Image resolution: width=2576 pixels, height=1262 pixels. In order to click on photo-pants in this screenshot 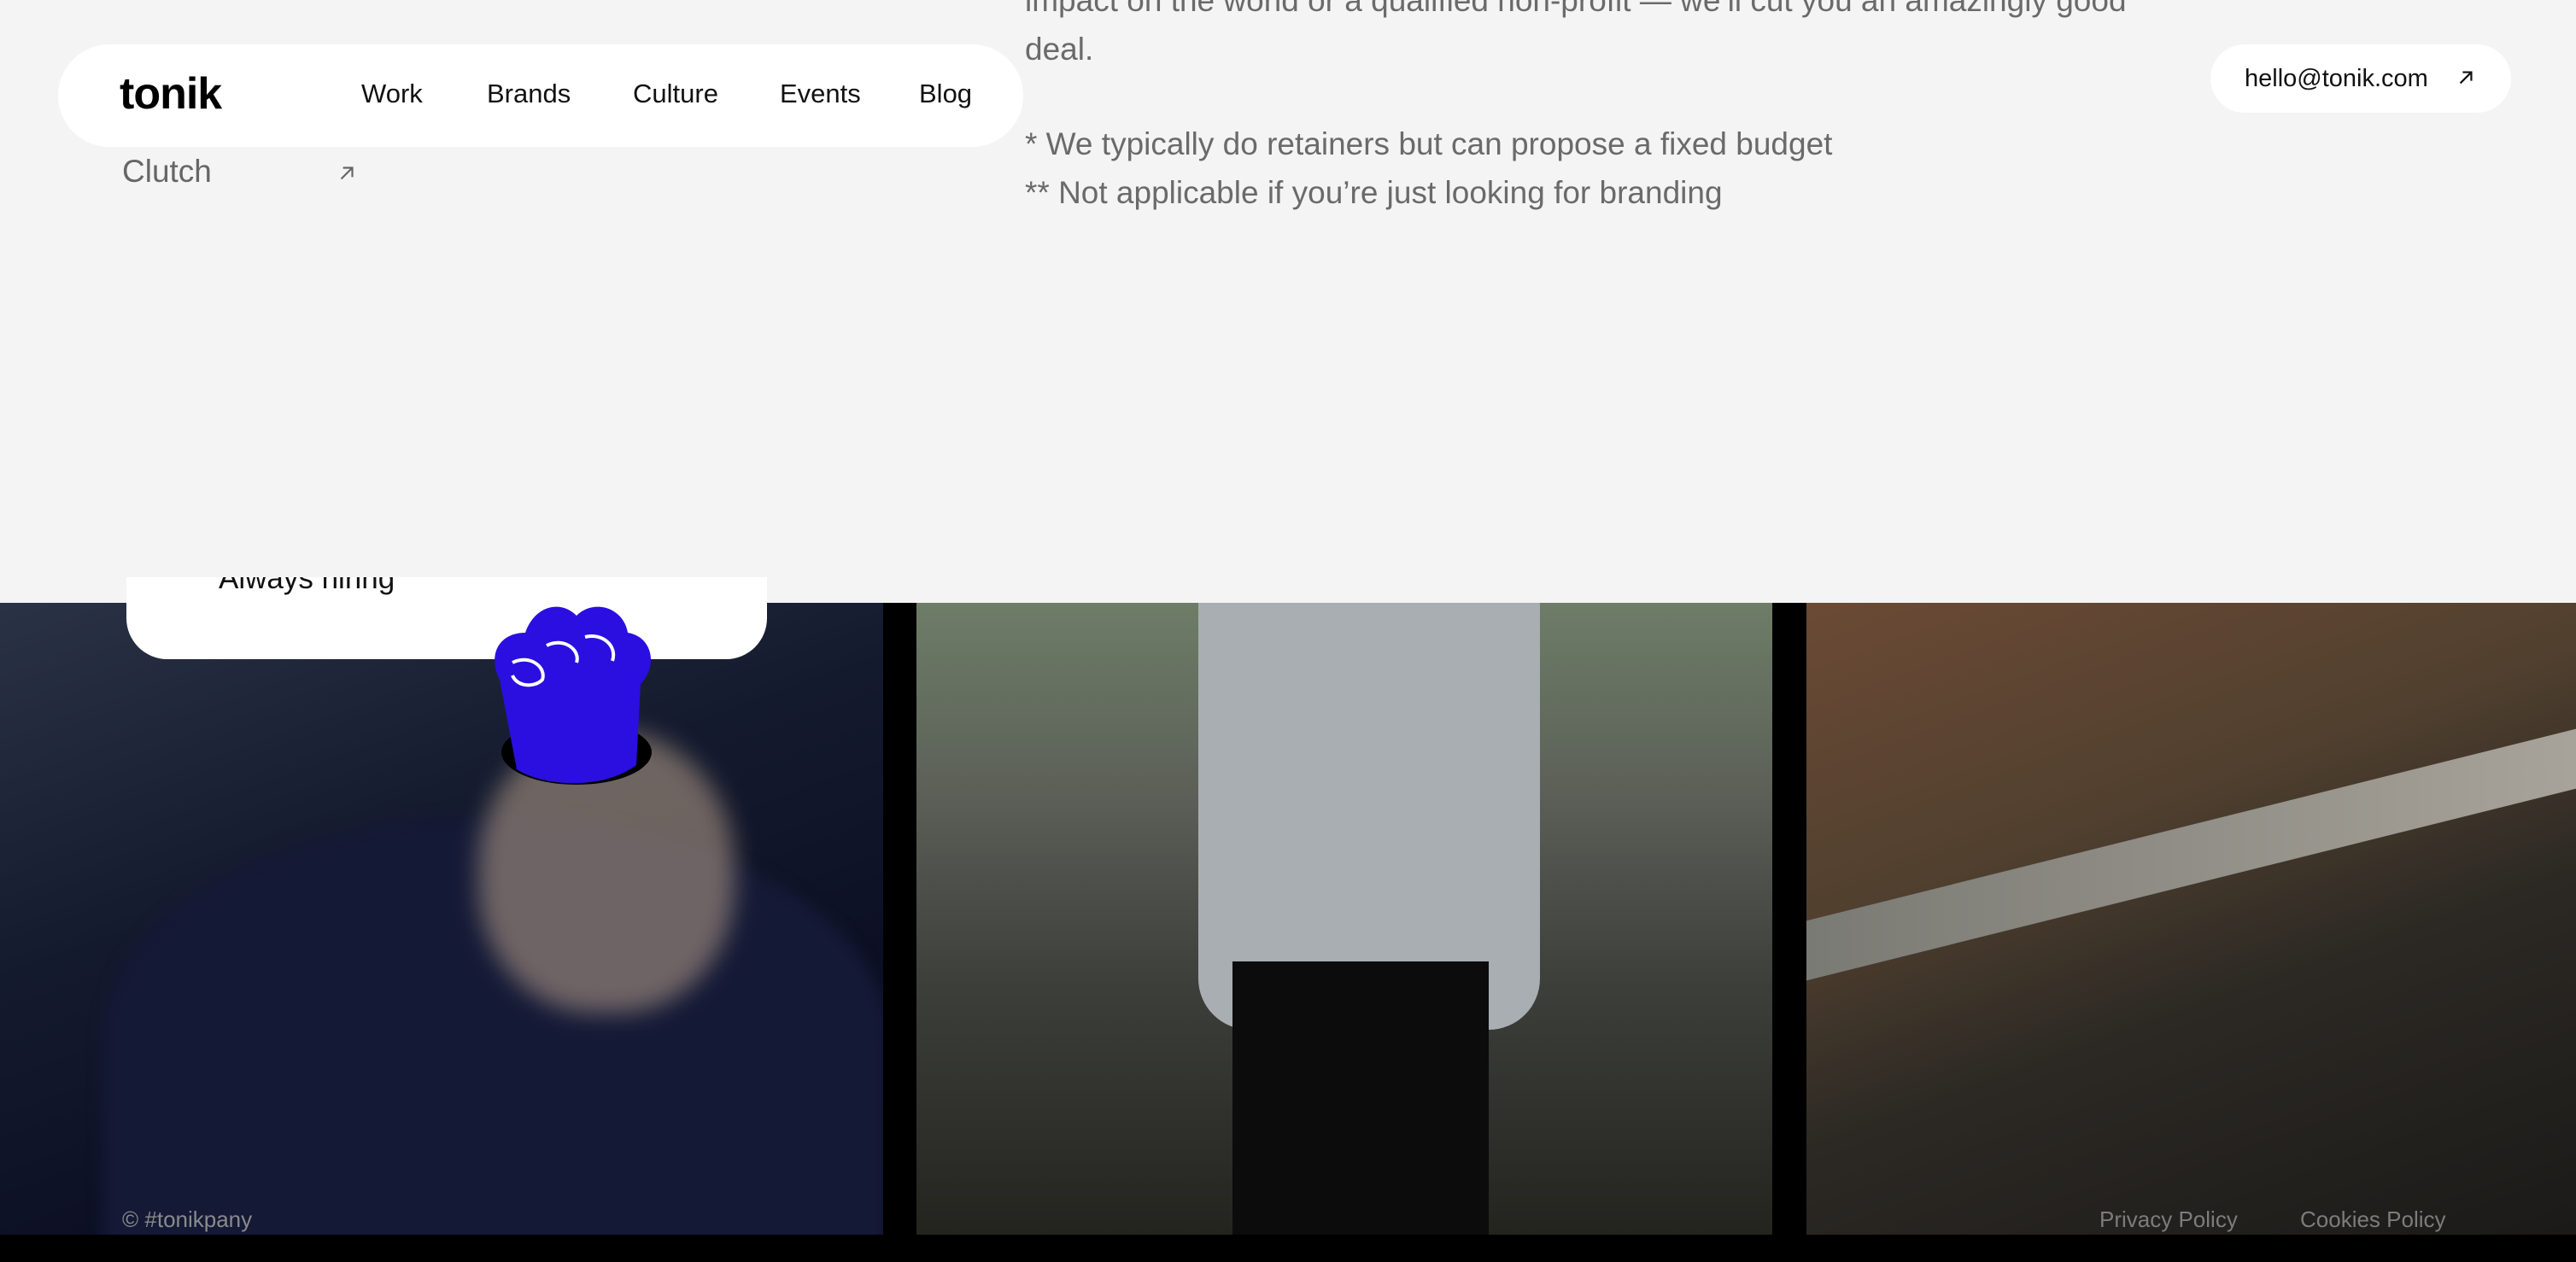, I will do `click(1360, 1098)`.